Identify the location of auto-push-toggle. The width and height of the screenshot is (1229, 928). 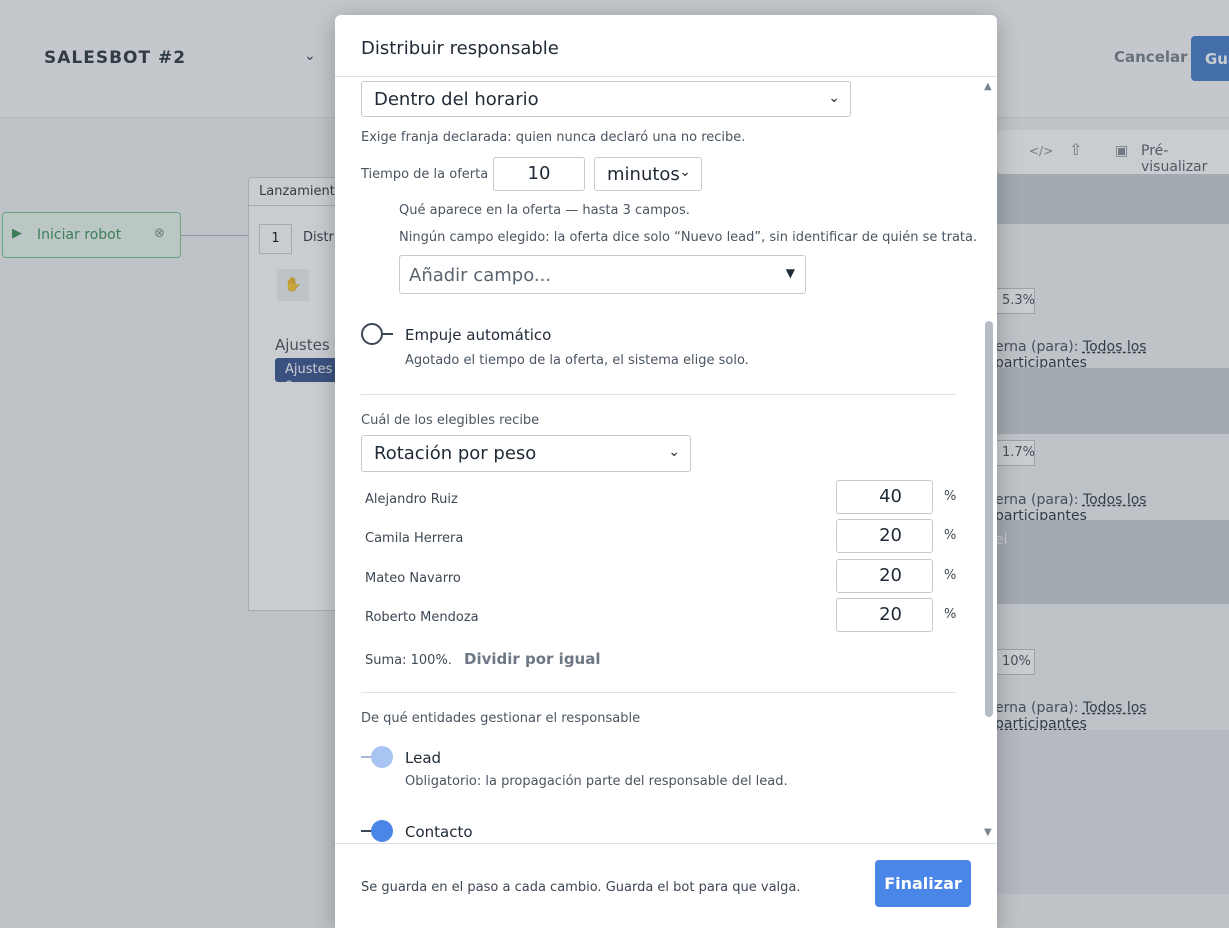
(377, 334).